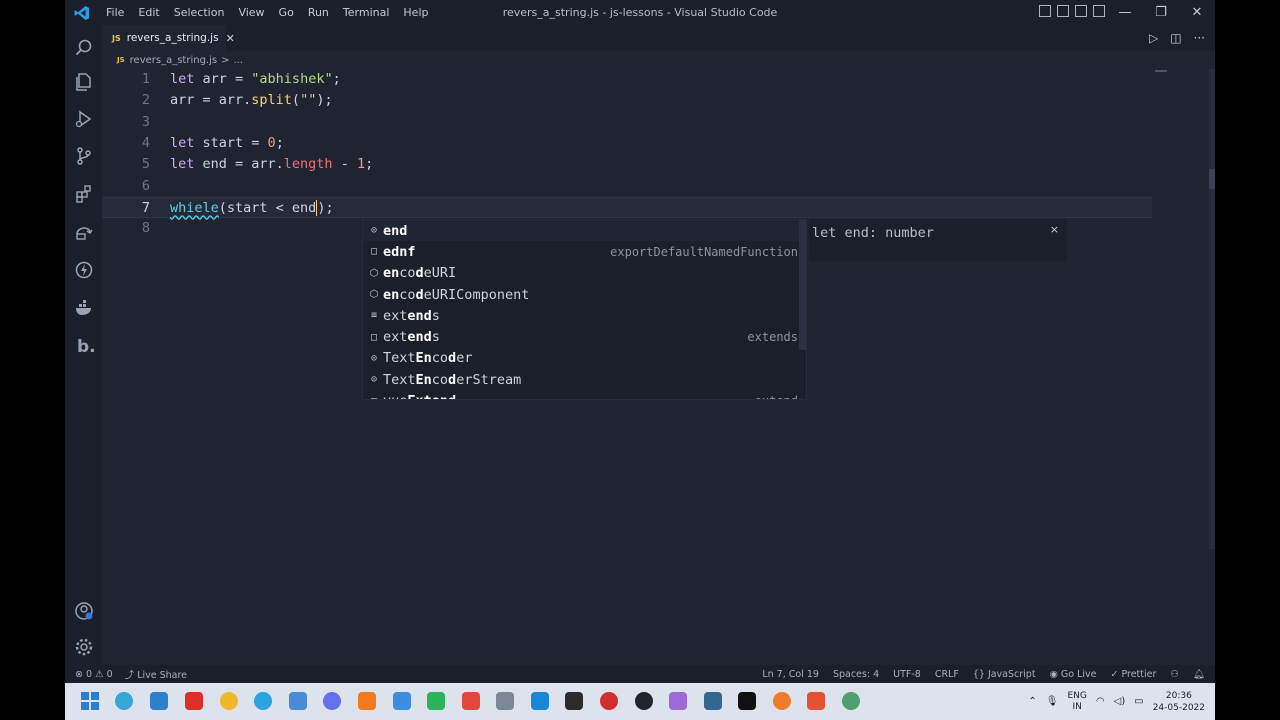  Describe the element at coordinates (83, 155) in the screenshot. I see `source-control-icon` at that location.